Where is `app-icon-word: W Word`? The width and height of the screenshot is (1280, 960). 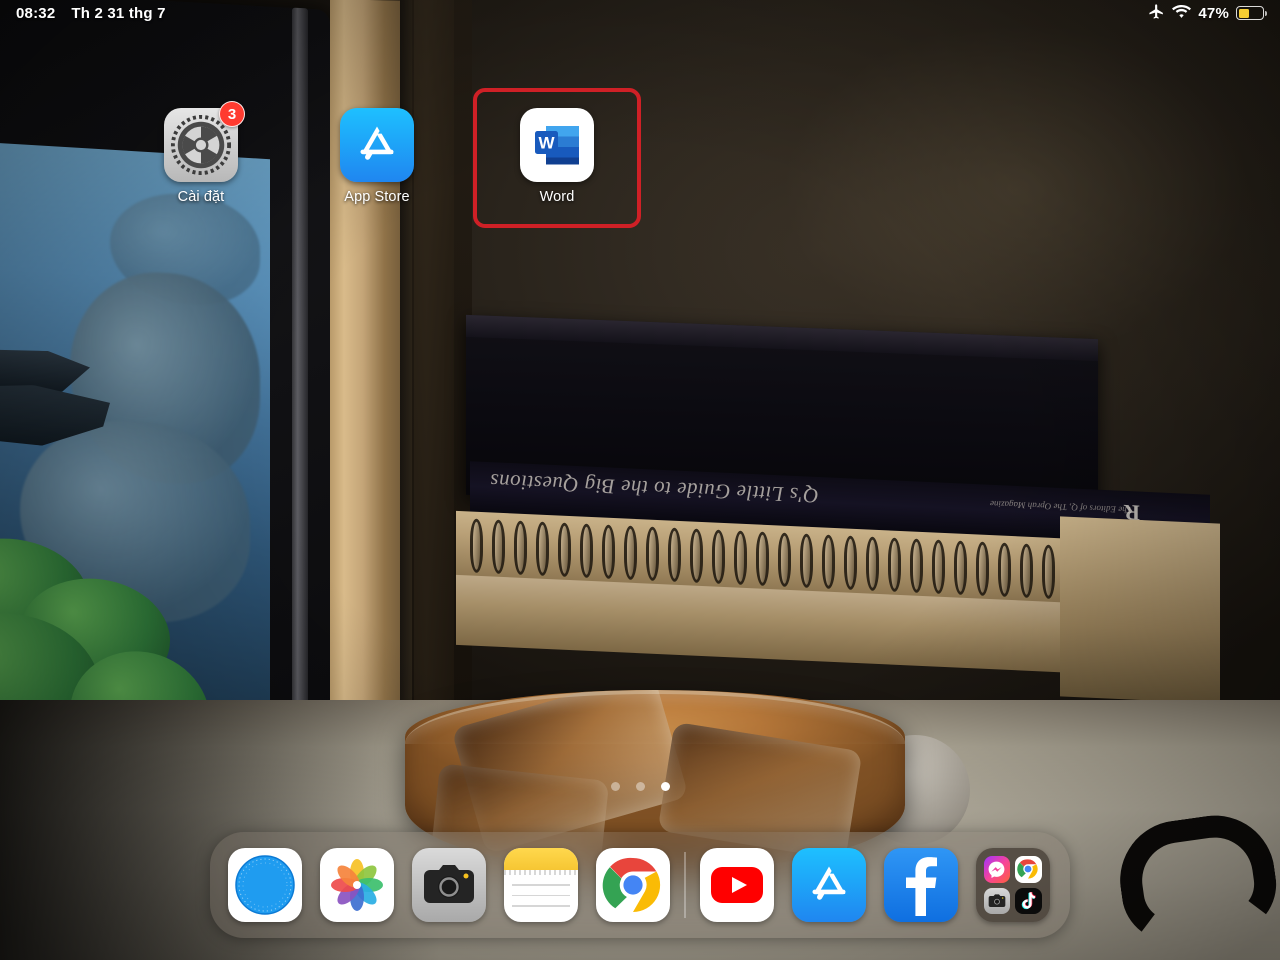
app-icon-word: W Word is located at coordinates (557, 156).